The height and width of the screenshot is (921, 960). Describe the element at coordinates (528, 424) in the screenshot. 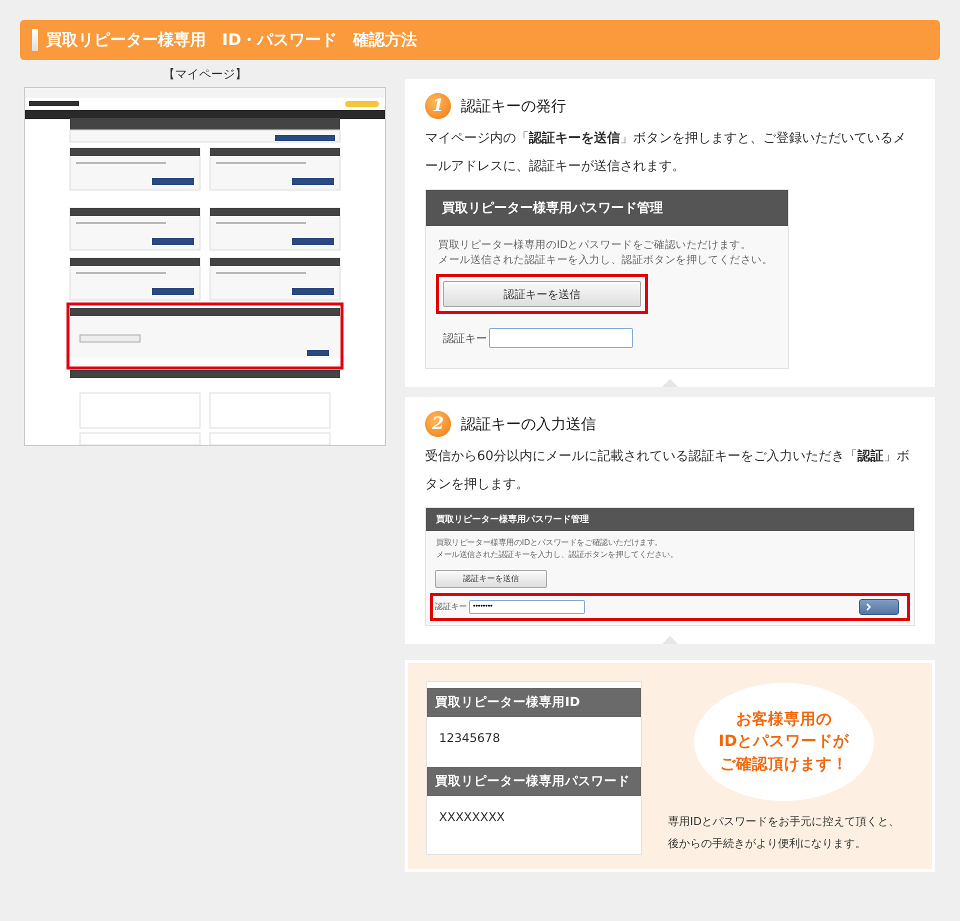

I see `step-title: 認証キーの入力送信` at that location.